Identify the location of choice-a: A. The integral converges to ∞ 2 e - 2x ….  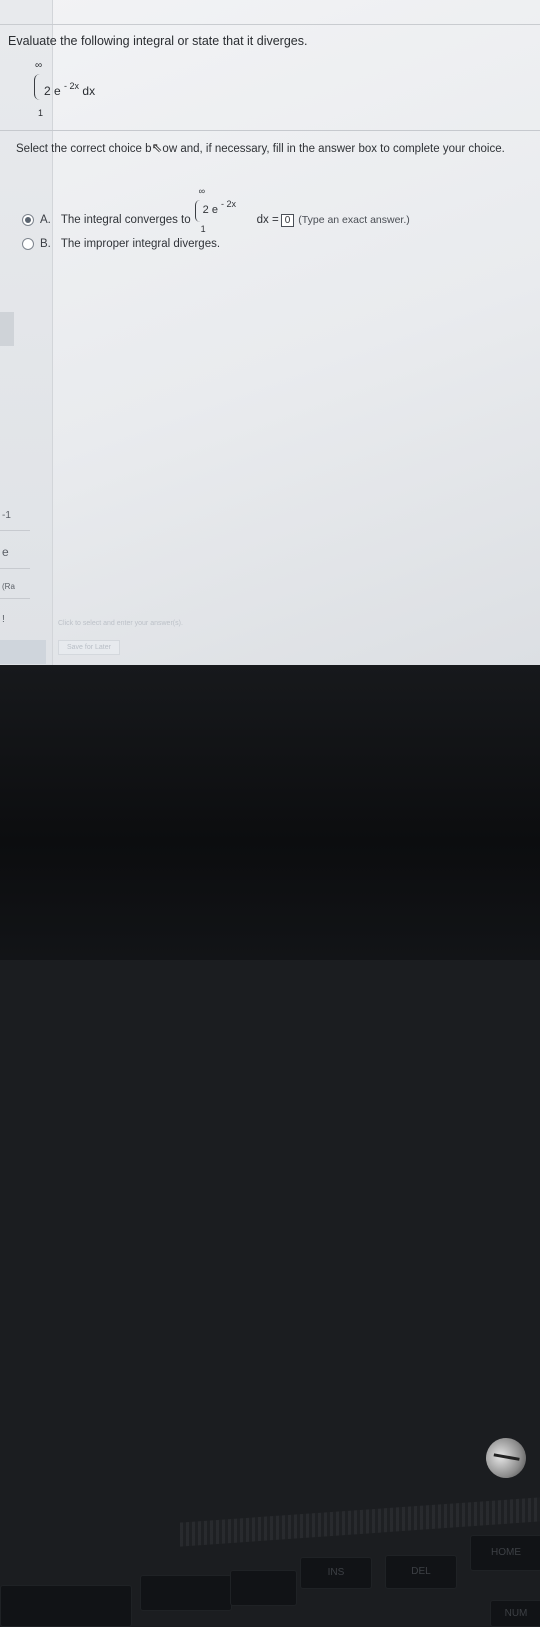
(216, 213).